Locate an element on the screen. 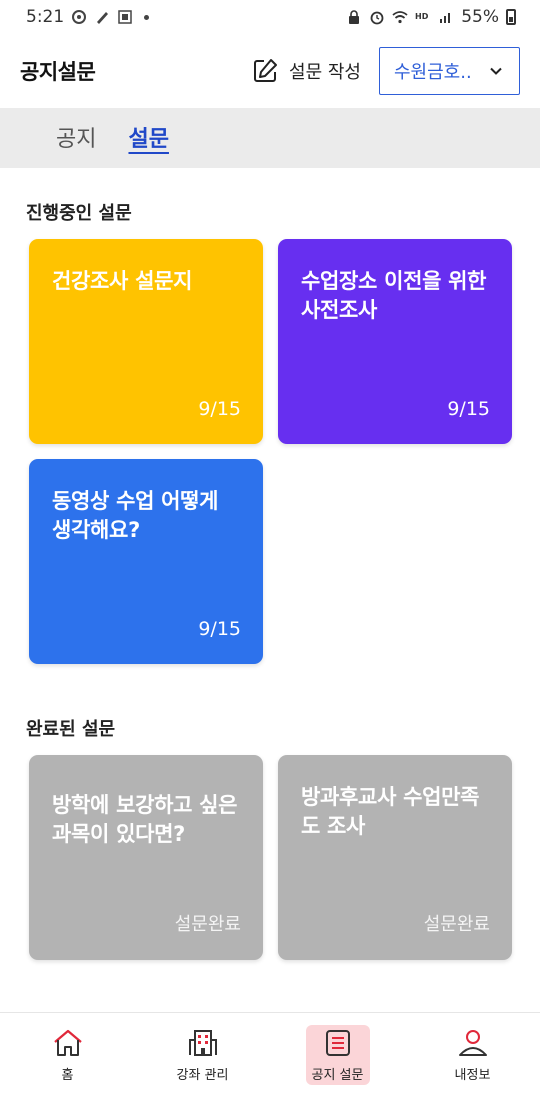 The height and width of the screenshot is (1097, 540). nav-notice-survey-label: 공지 설문 is located at coordinates (337, 1075).